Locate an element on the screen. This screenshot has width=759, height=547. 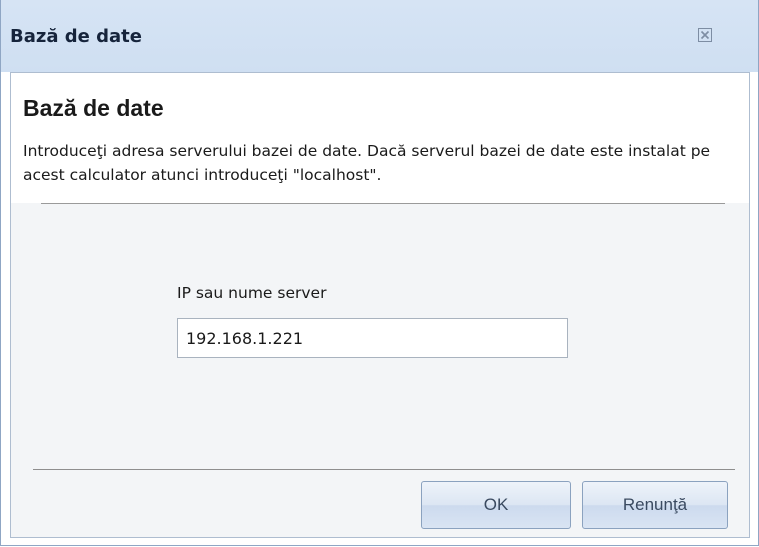
close-icon is located at coordinates (705, 37).